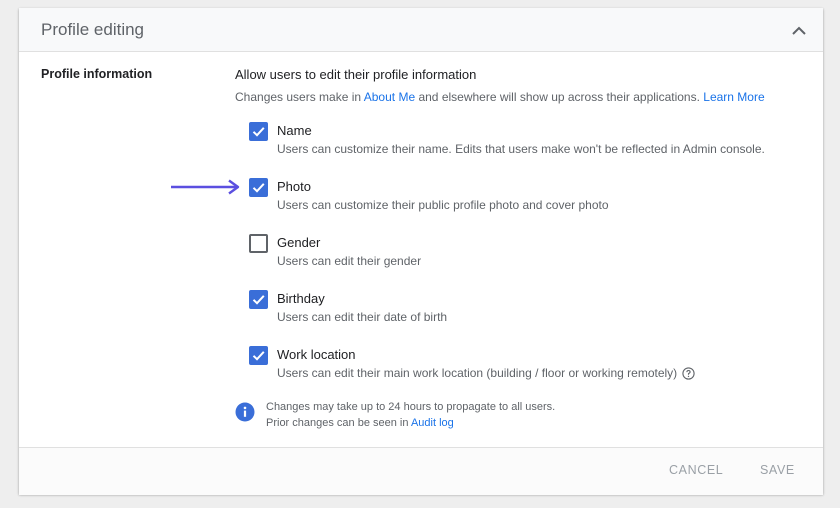  What do you see at coordinates (799, 30) in the screenshot?
I see `chevron-up-icon` at bounding box center [799, 30].